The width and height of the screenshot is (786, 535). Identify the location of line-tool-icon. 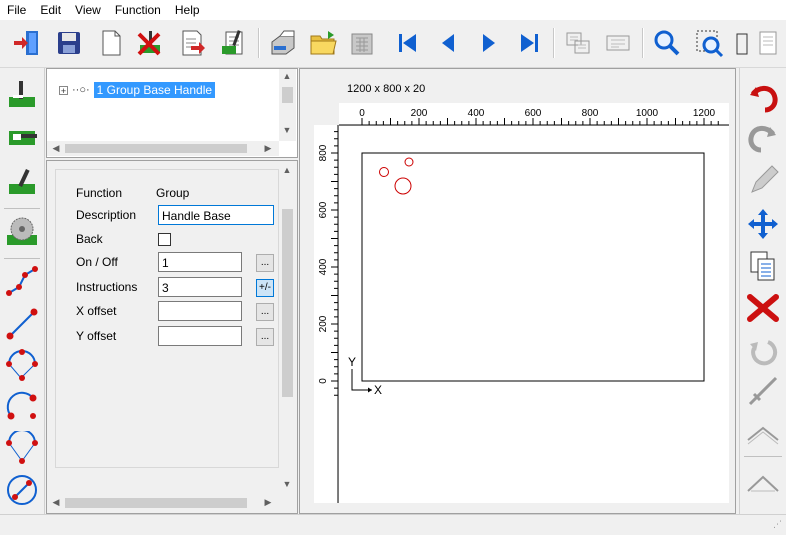
(22, 324).